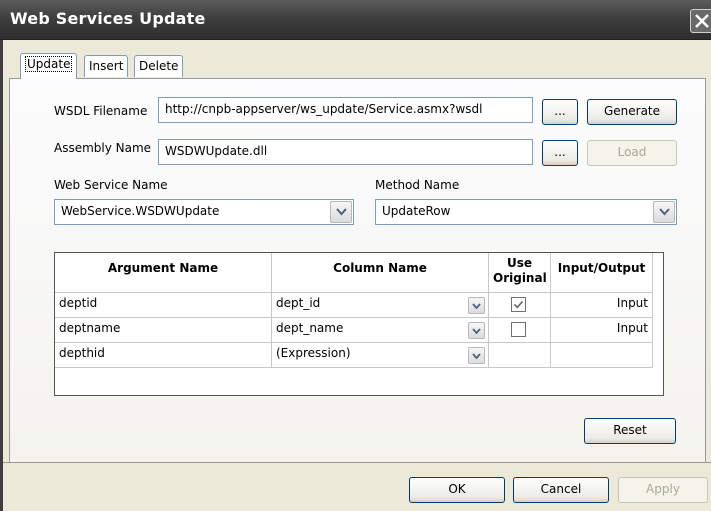 Image resolution: width=711 pixels, height=511 pixels. Describe the element at coordinates (298, 303) in the screenshot. I see `table-row-column-value: dept_id` at that location.